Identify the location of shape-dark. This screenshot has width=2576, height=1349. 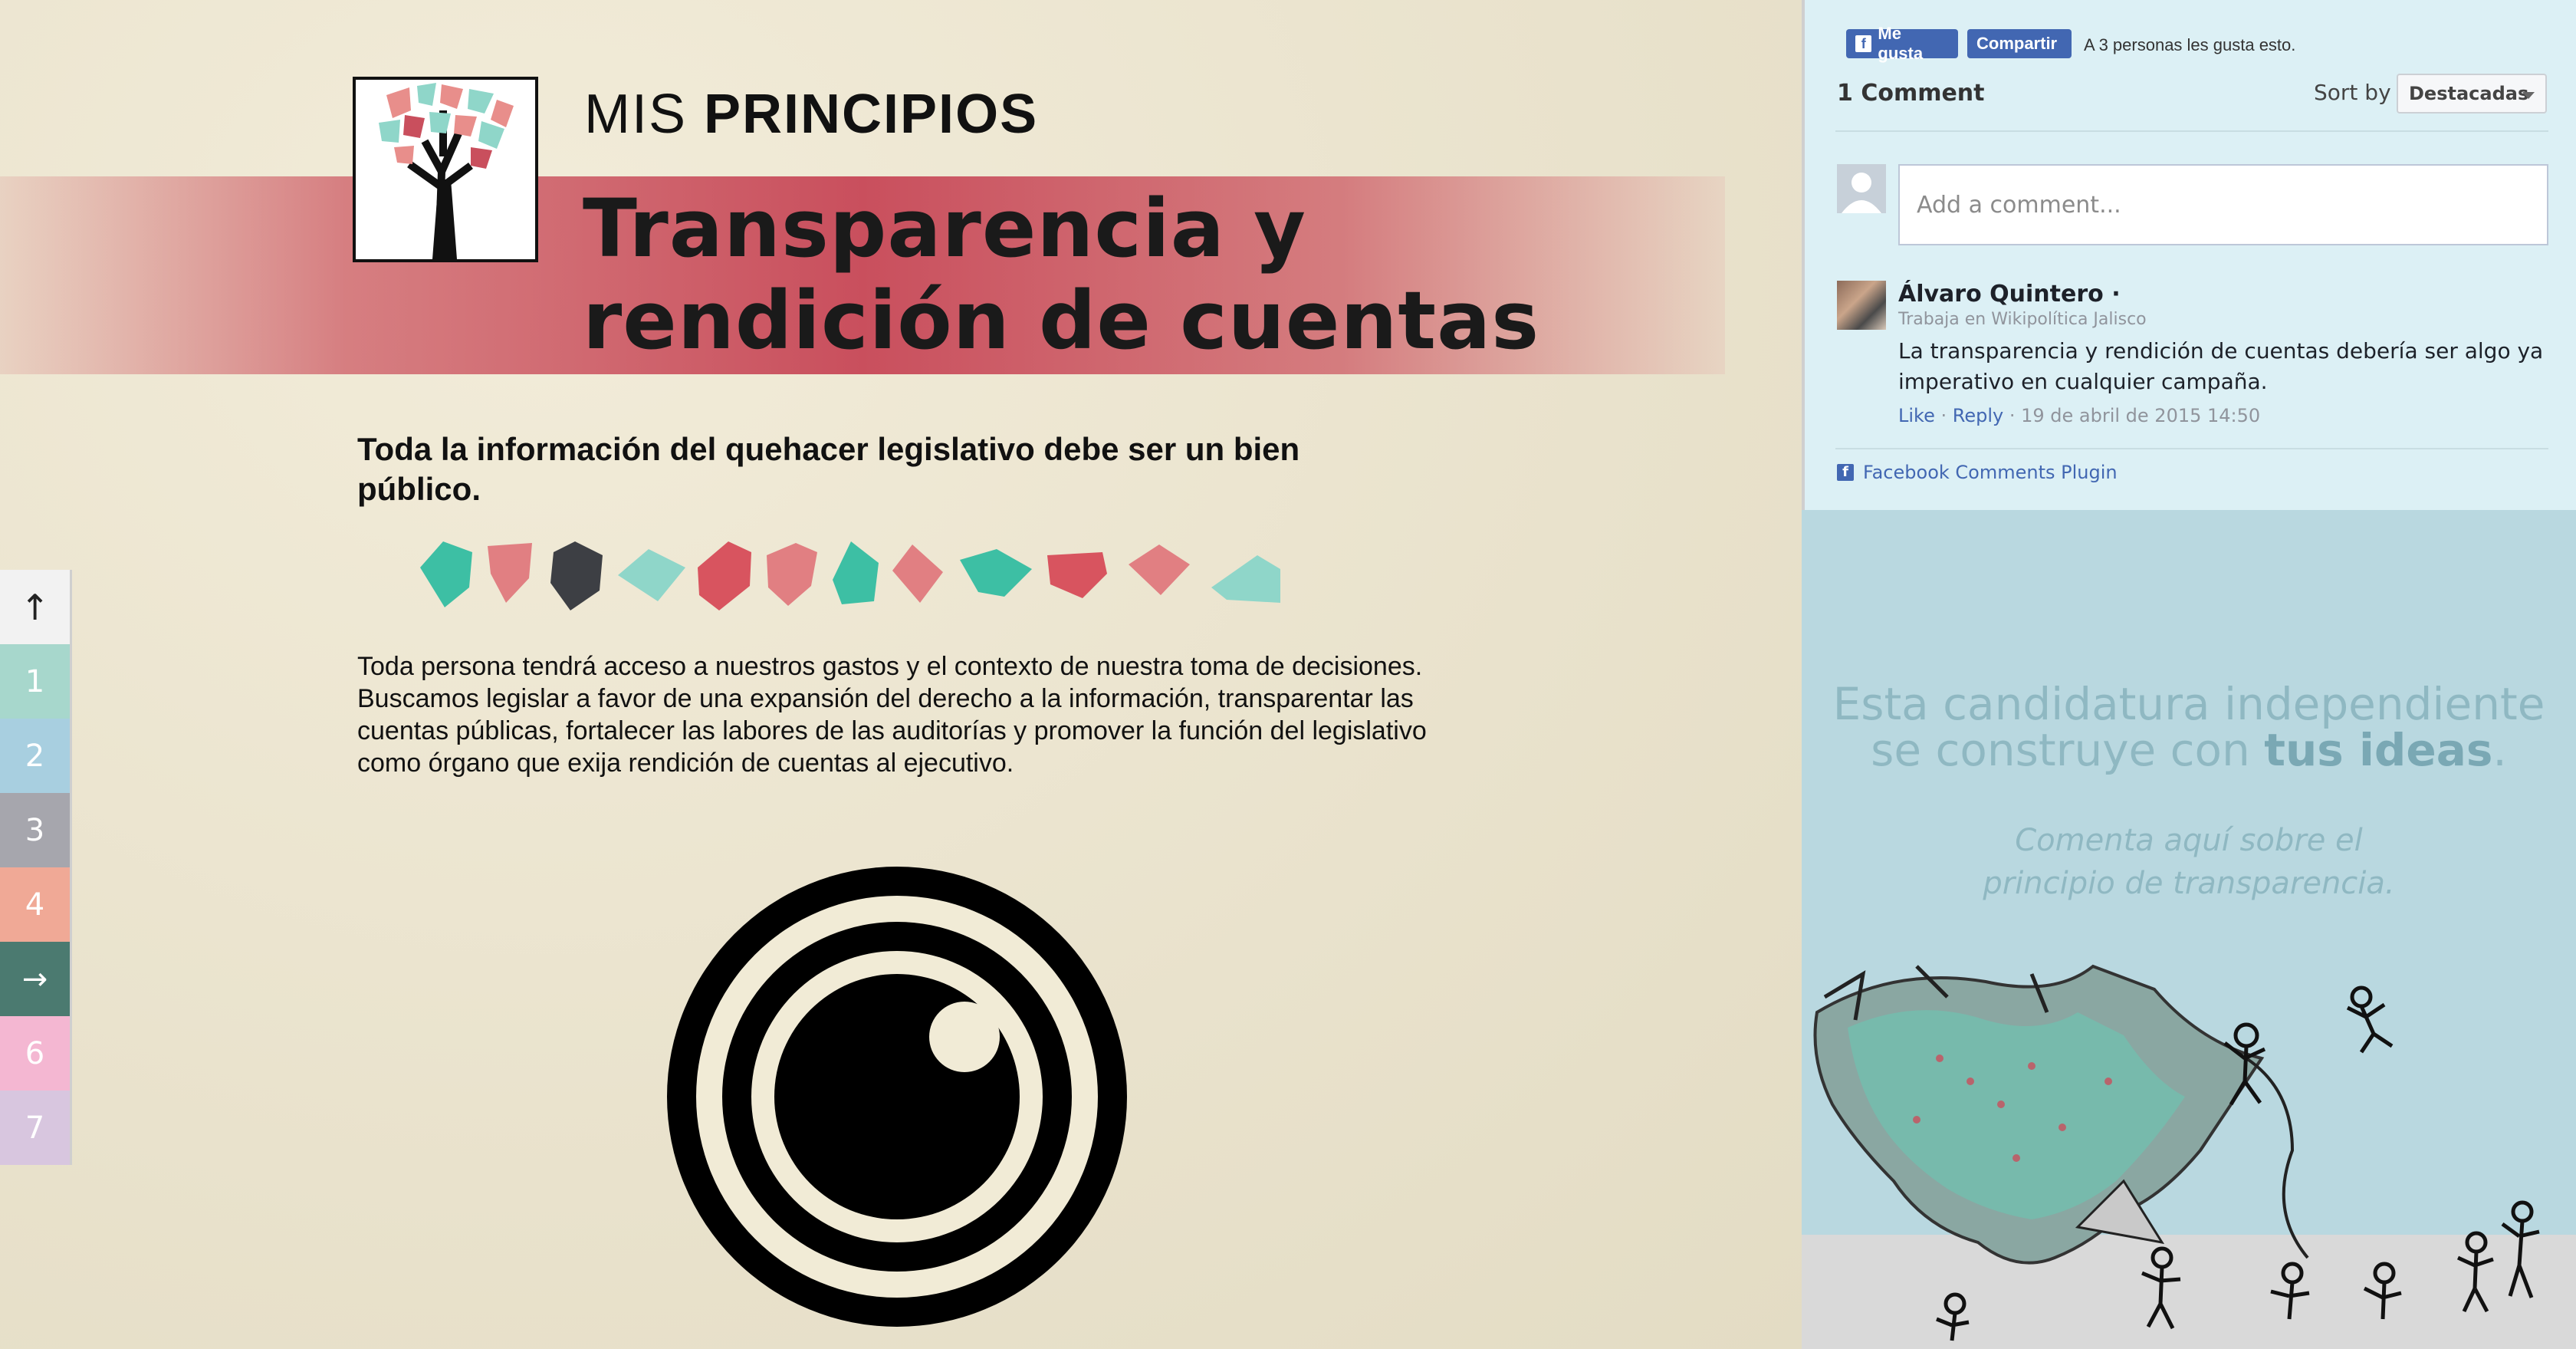
(577, 575).